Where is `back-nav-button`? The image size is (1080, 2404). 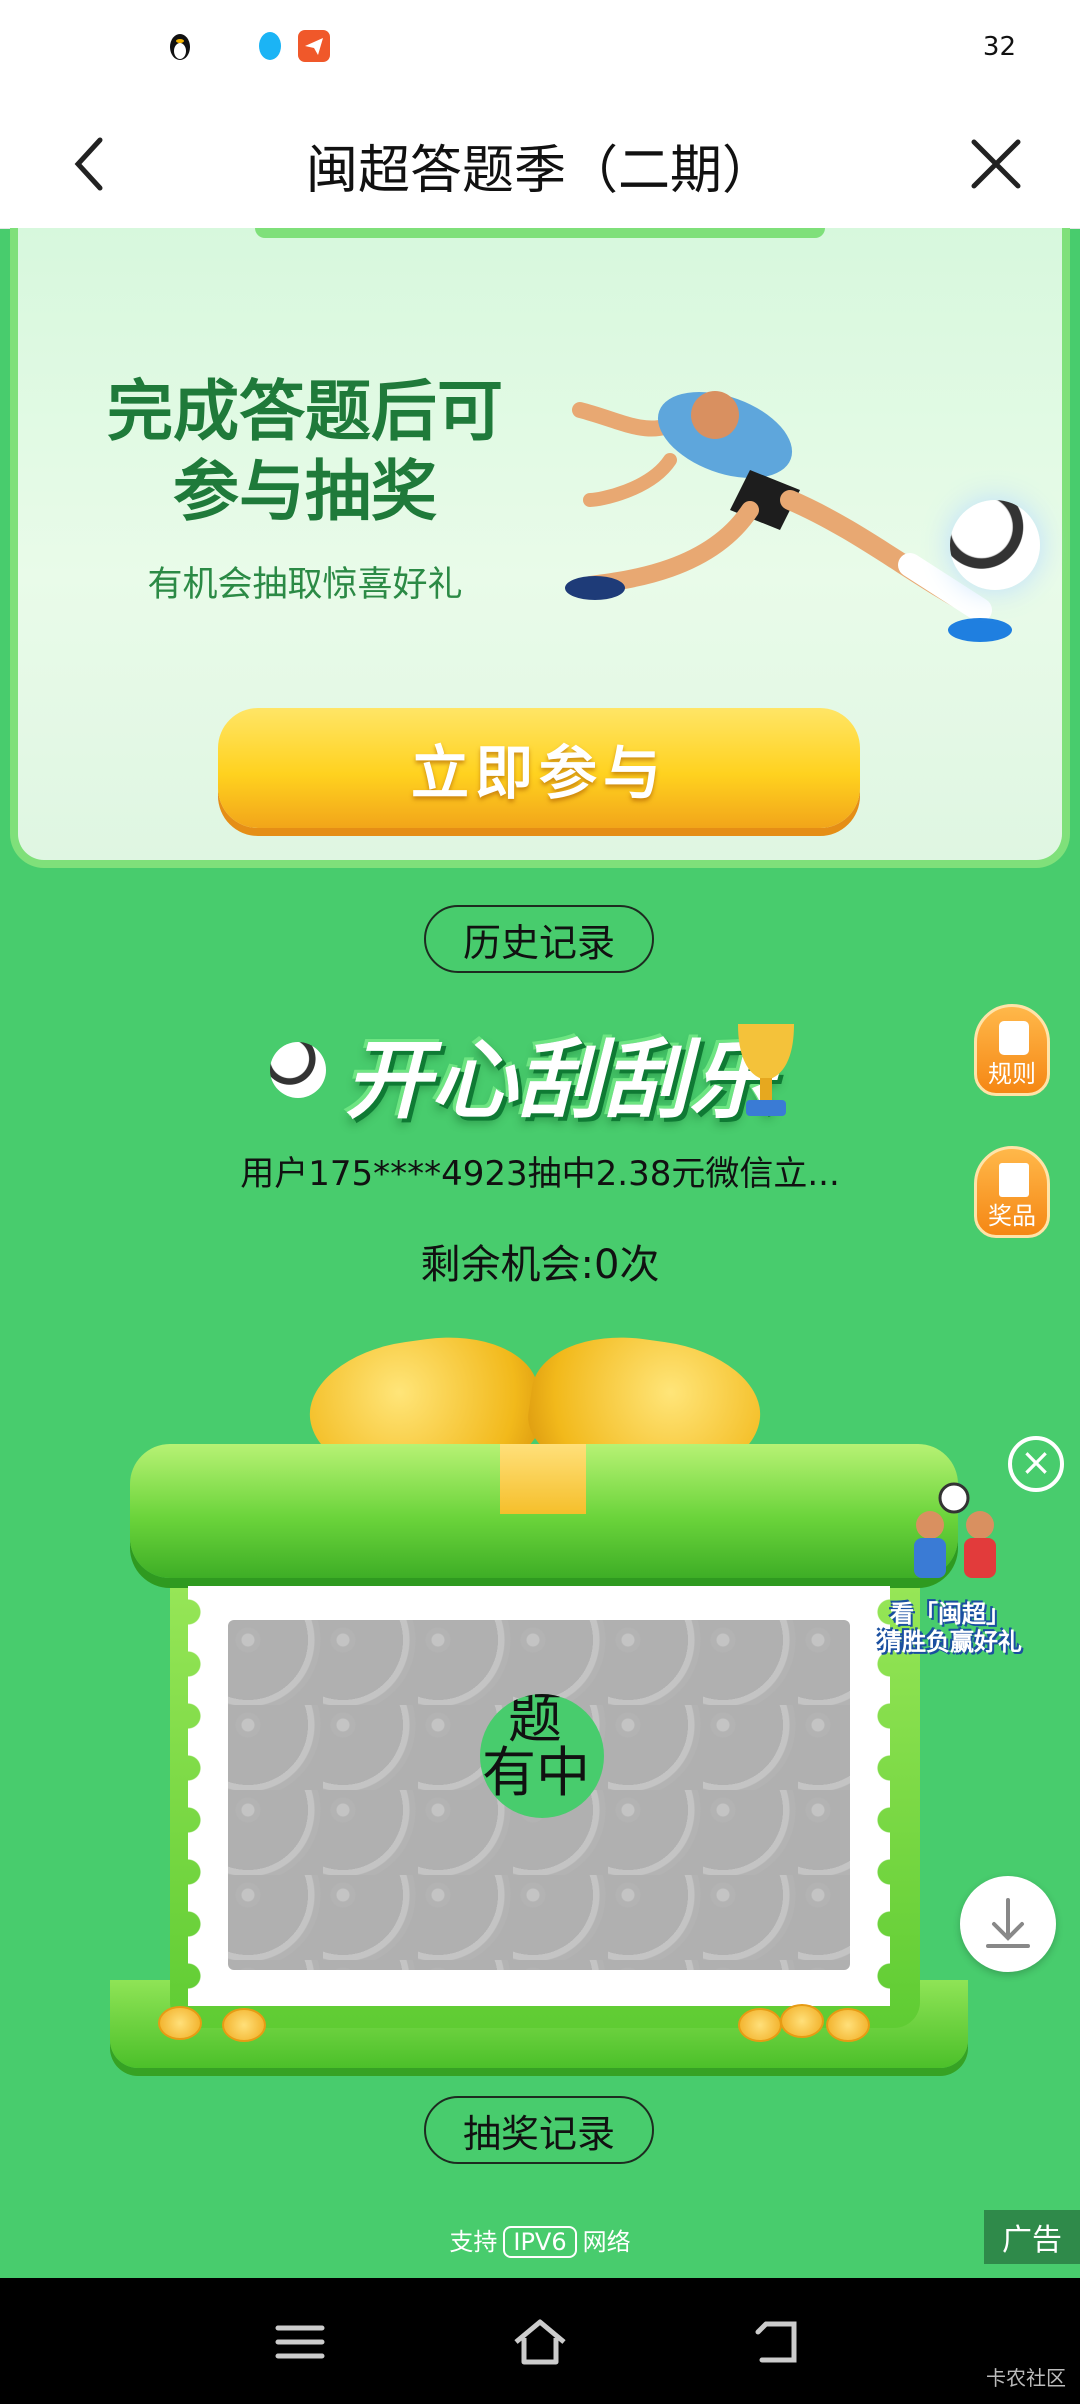 back-nav-button is located at coordinates (780, 2342).